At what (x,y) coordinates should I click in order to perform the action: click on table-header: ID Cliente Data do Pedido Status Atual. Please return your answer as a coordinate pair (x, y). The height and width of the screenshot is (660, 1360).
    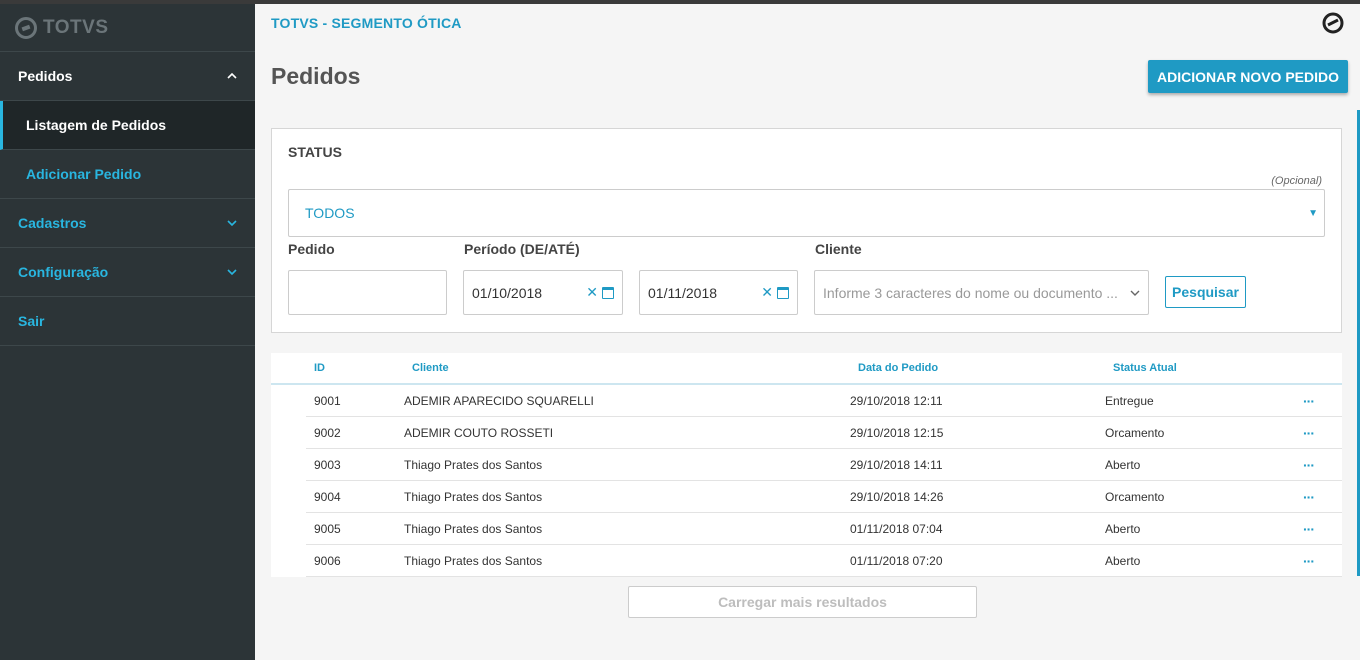
    Looking at the image, I should click on (806, 369).